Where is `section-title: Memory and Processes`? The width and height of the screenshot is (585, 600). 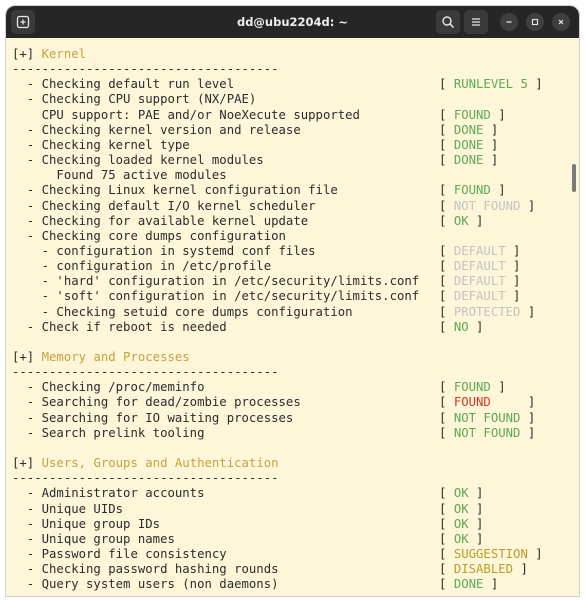
section-title: Memory and Processes is located at coordinates (115, 357).